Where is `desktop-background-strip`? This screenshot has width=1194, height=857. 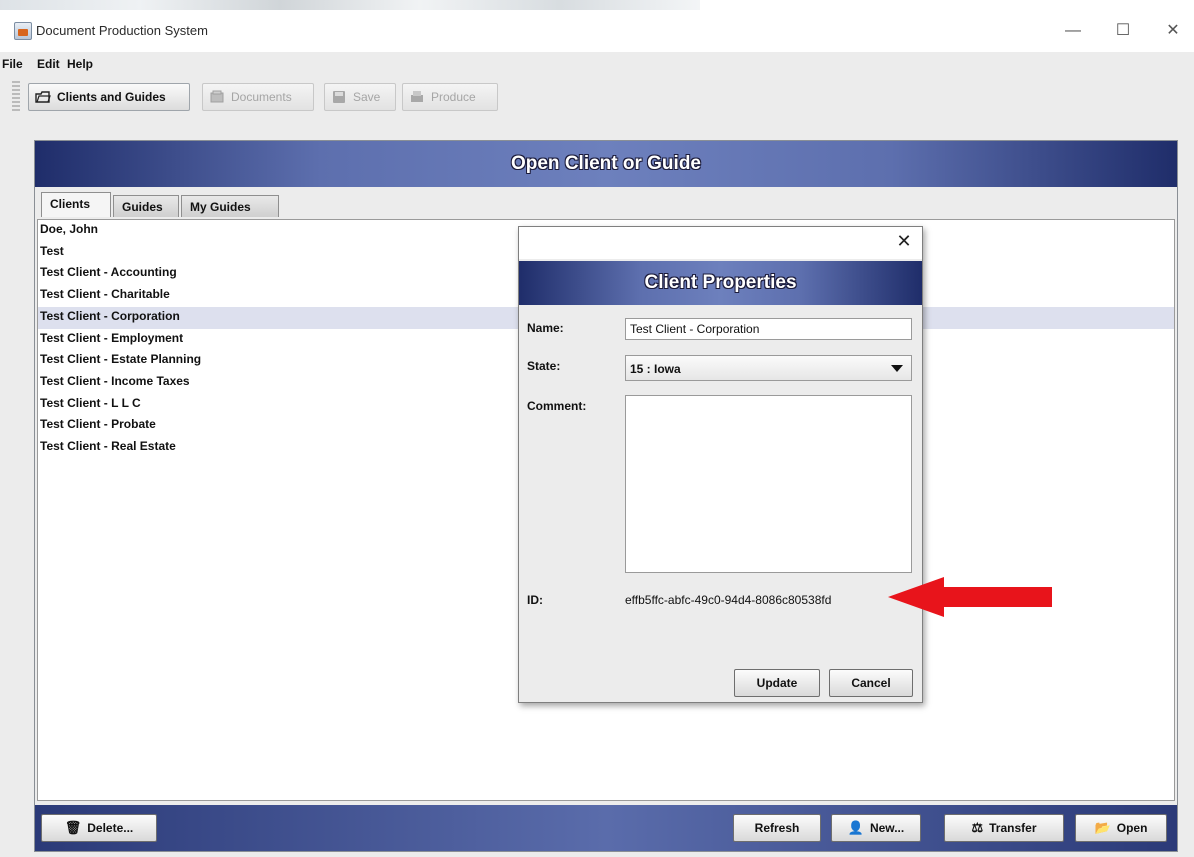
desktop-background-strip is located at coordinates (597, 6).